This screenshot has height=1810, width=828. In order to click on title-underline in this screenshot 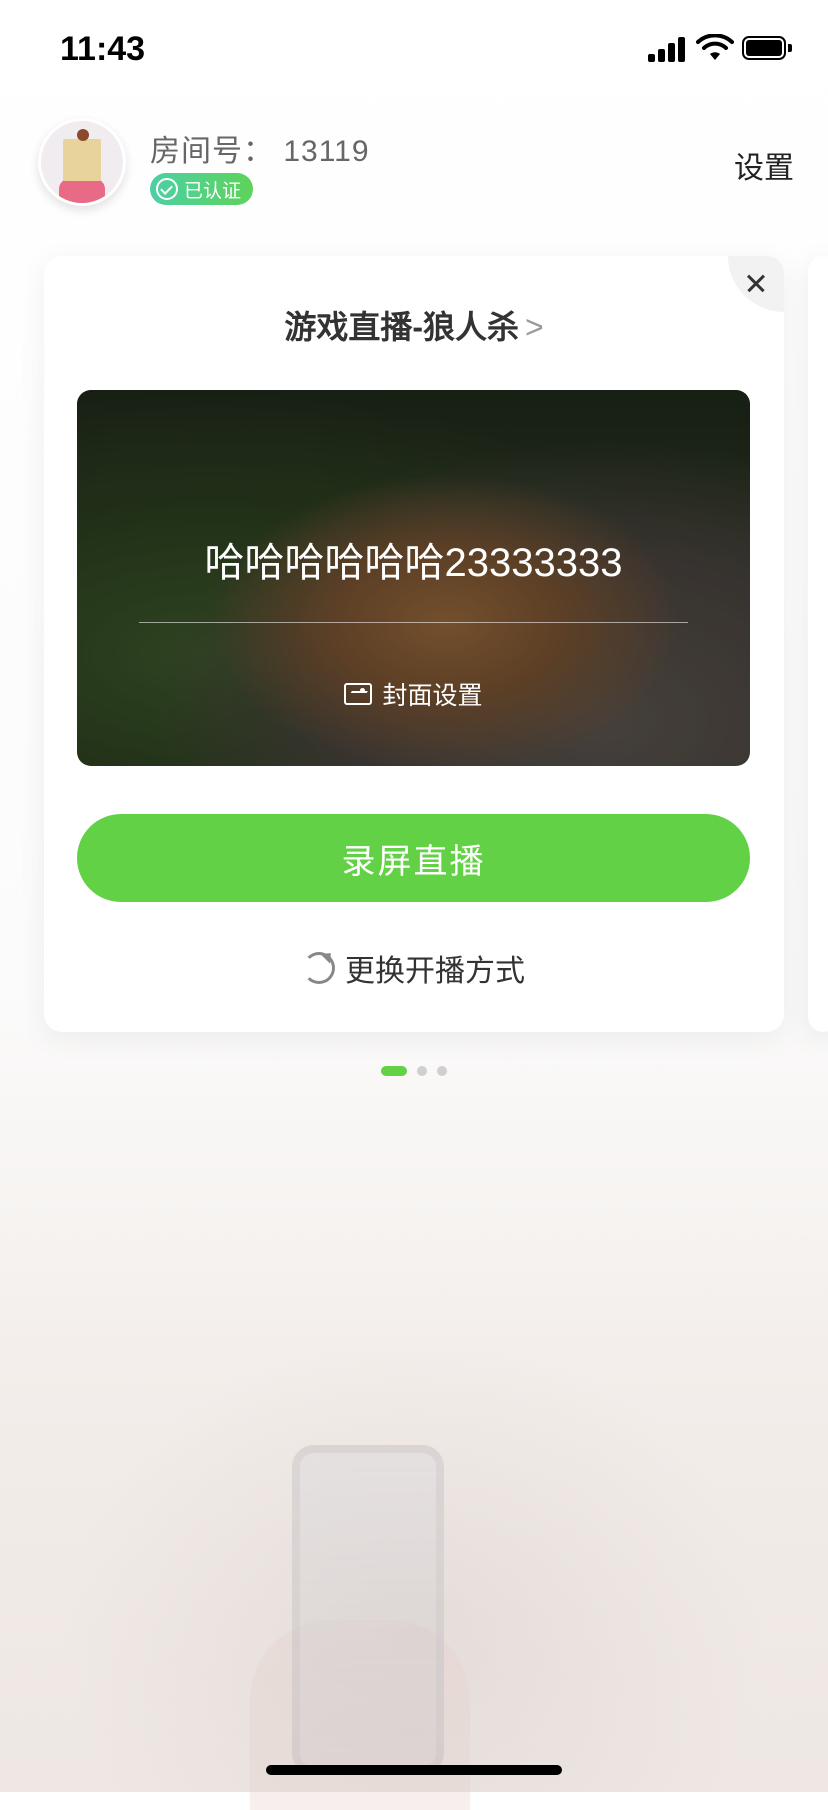, I will do `click(413, 622)`.